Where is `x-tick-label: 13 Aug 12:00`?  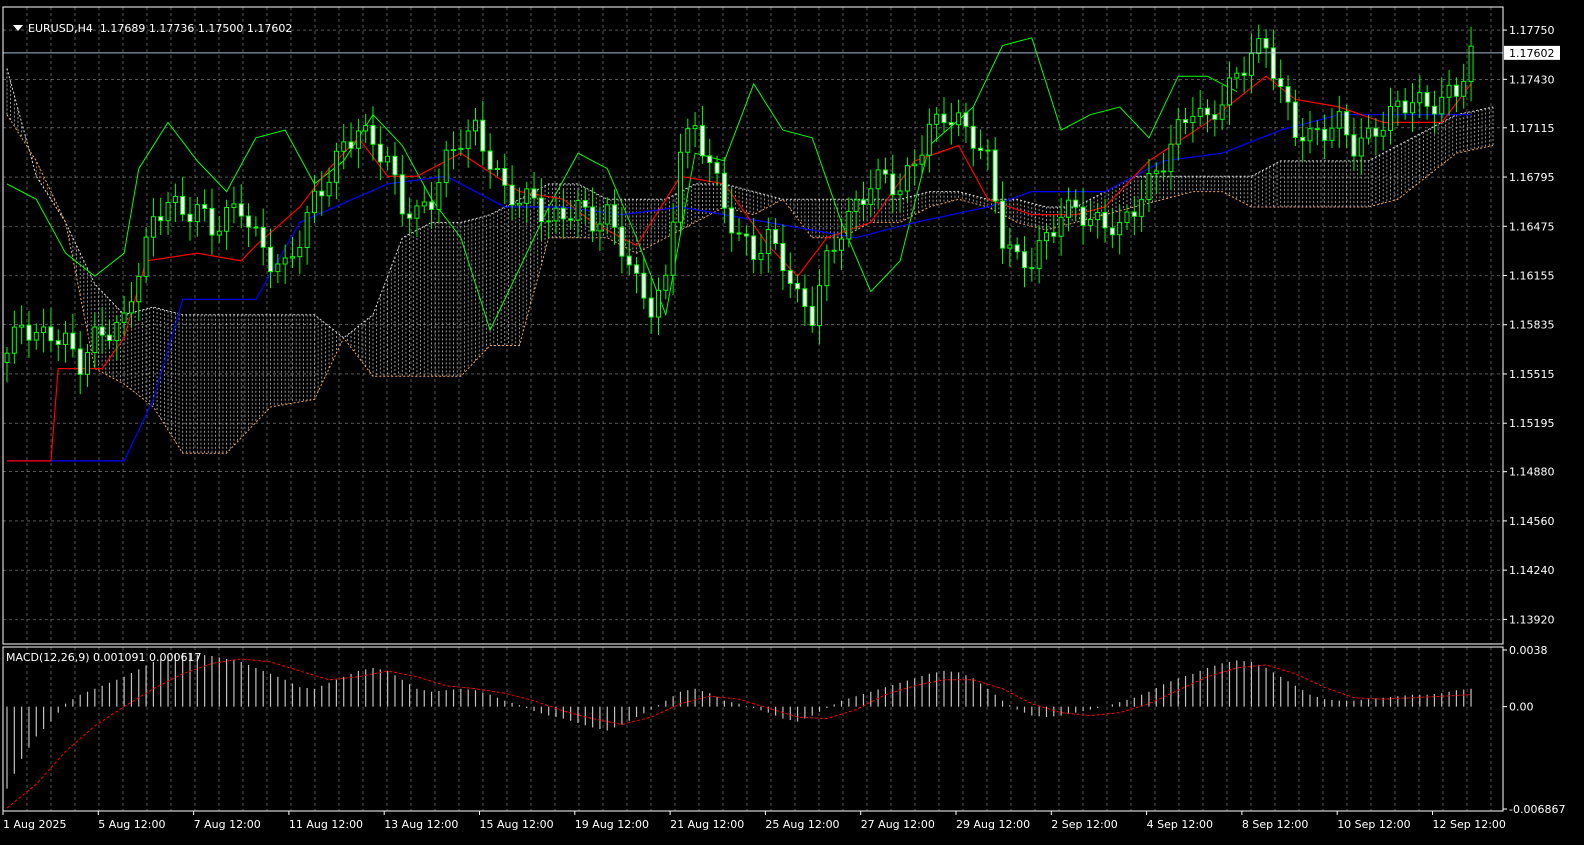 x-tick-label: 13 Aug 12:00 is located at coordinates (421, 824).